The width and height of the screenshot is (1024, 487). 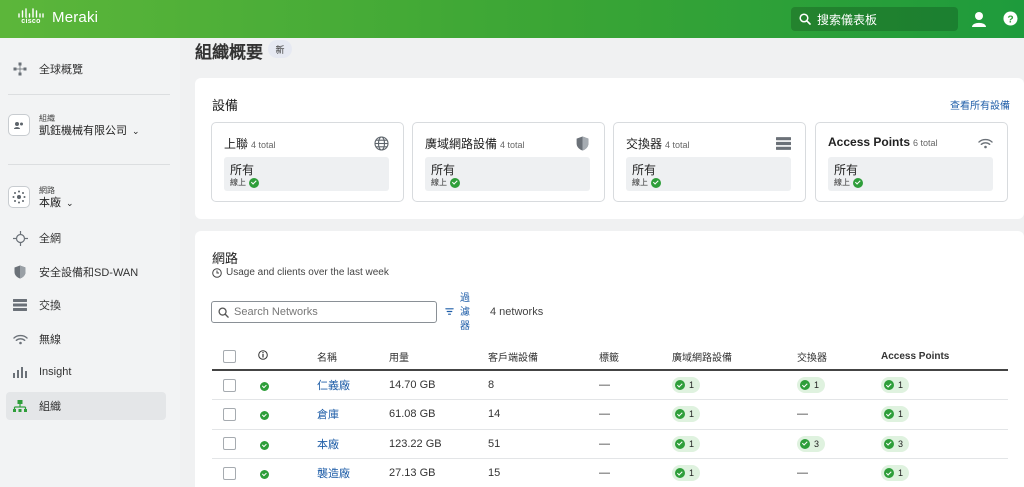 What do you see at coordinates (229, 356) in the screenshot?
I see `select-all-checkbox` at bounding box center [229, 356].